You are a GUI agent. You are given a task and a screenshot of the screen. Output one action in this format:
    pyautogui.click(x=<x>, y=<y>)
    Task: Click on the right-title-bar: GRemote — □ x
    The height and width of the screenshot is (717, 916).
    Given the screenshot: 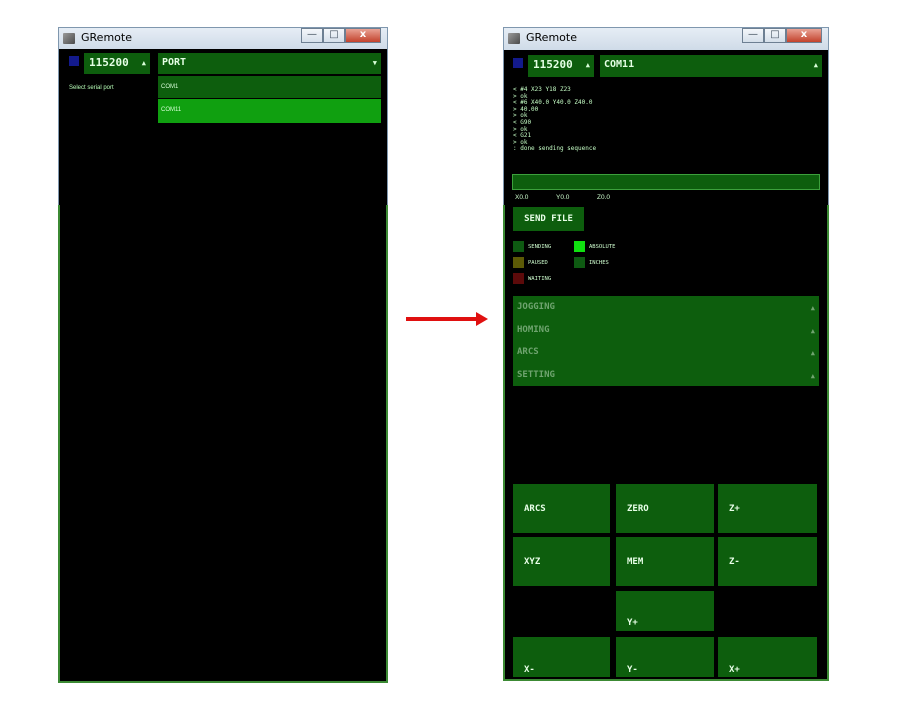 What is the action you would take?
    pyautogui.click(x=666, y=38)
    